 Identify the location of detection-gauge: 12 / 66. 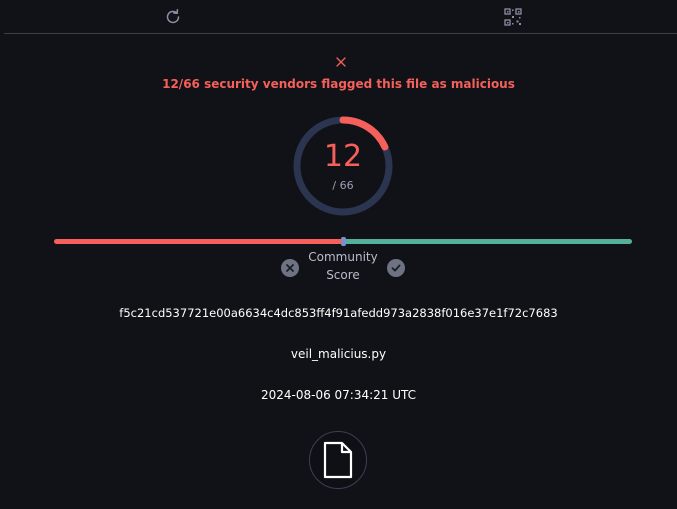
(343, 166).